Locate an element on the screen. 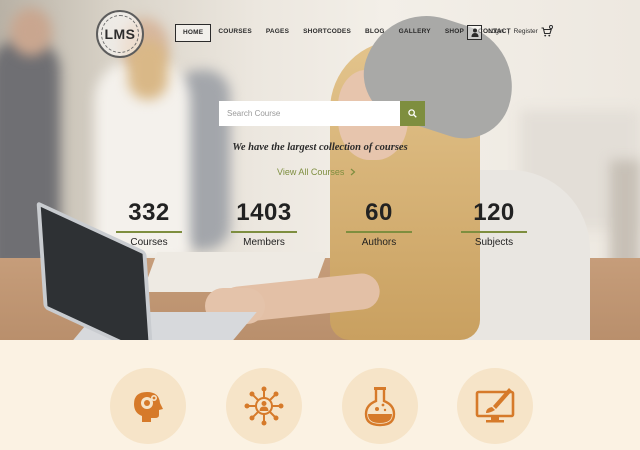  stat-label: Subjects is located at coordinates (494, 242).